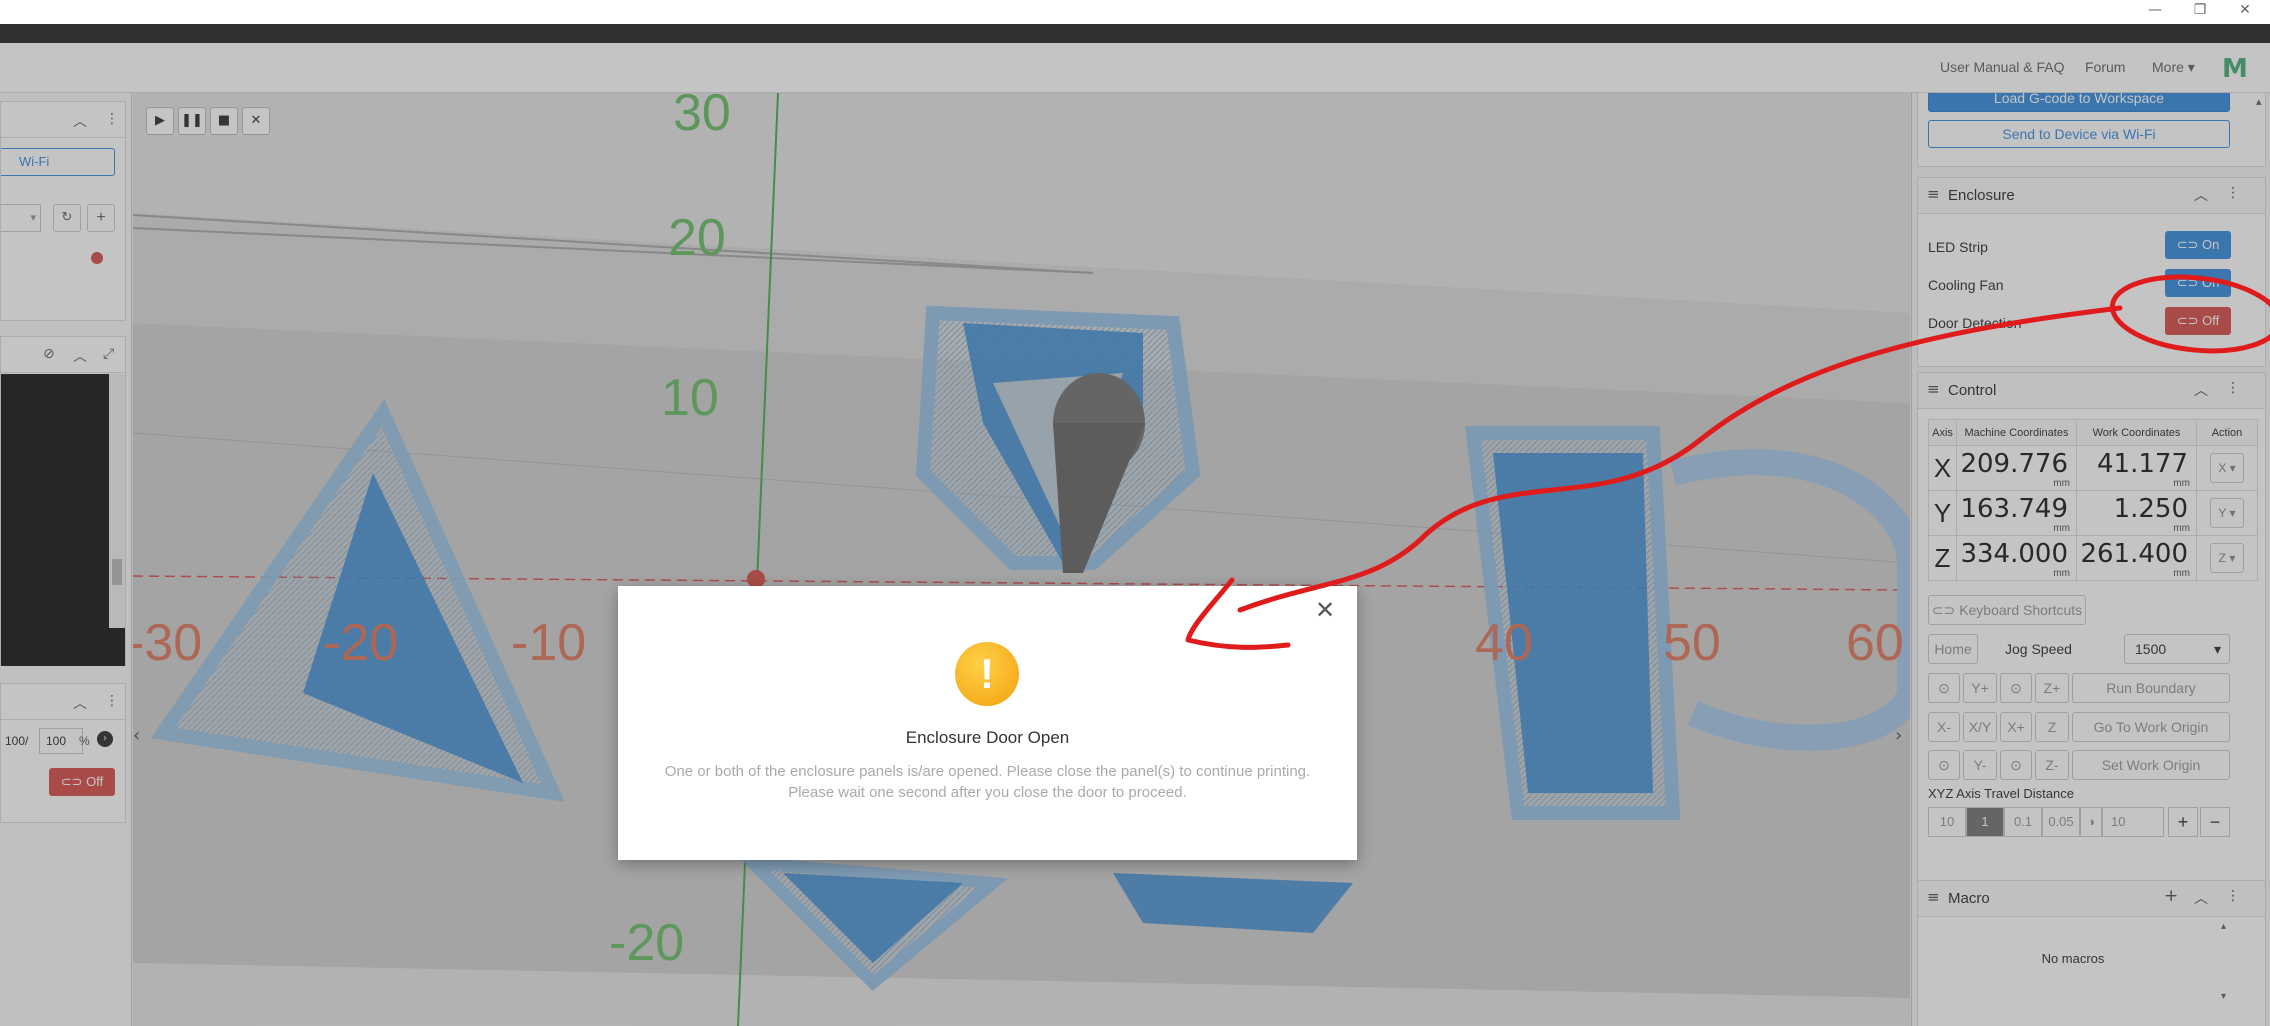 The width and height of the screenshot is (2270, 1026). What do you see at coordinates (2200, 11) in the screenshot?
I see `restore-icon: ❐` at bounding box center [2200, 11].